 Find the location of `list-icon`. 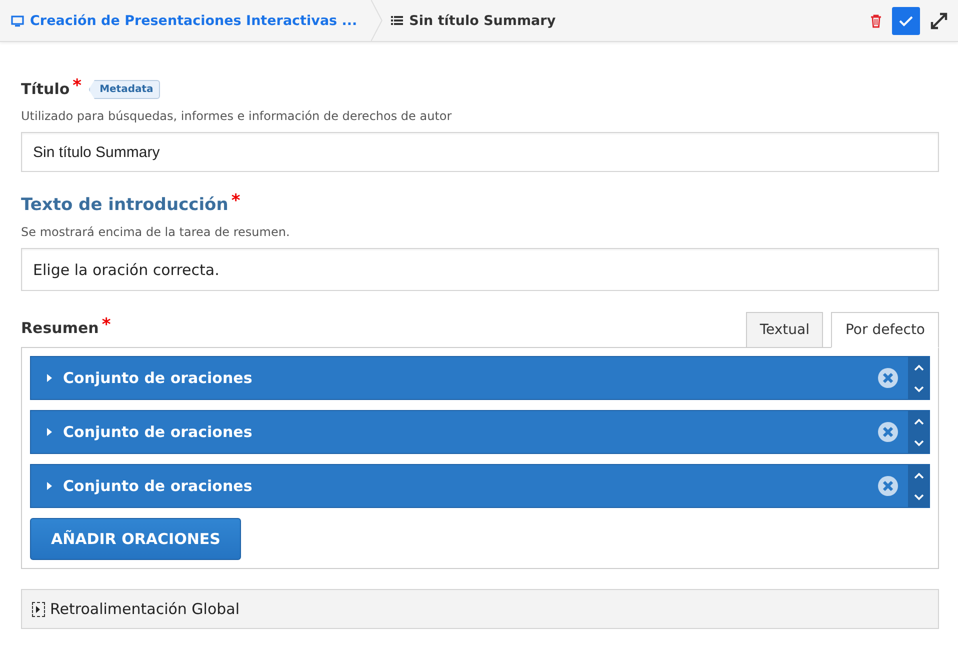

list-icon is located at coordinates (397, 20).